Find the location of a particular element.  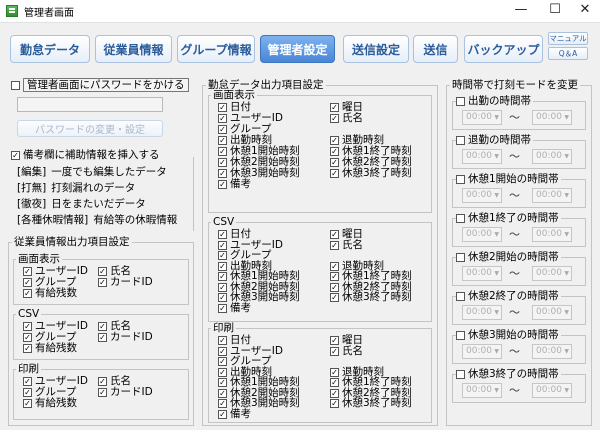

password-change-button: パスワードの変更・設定 is located at coordinates (90, 128).